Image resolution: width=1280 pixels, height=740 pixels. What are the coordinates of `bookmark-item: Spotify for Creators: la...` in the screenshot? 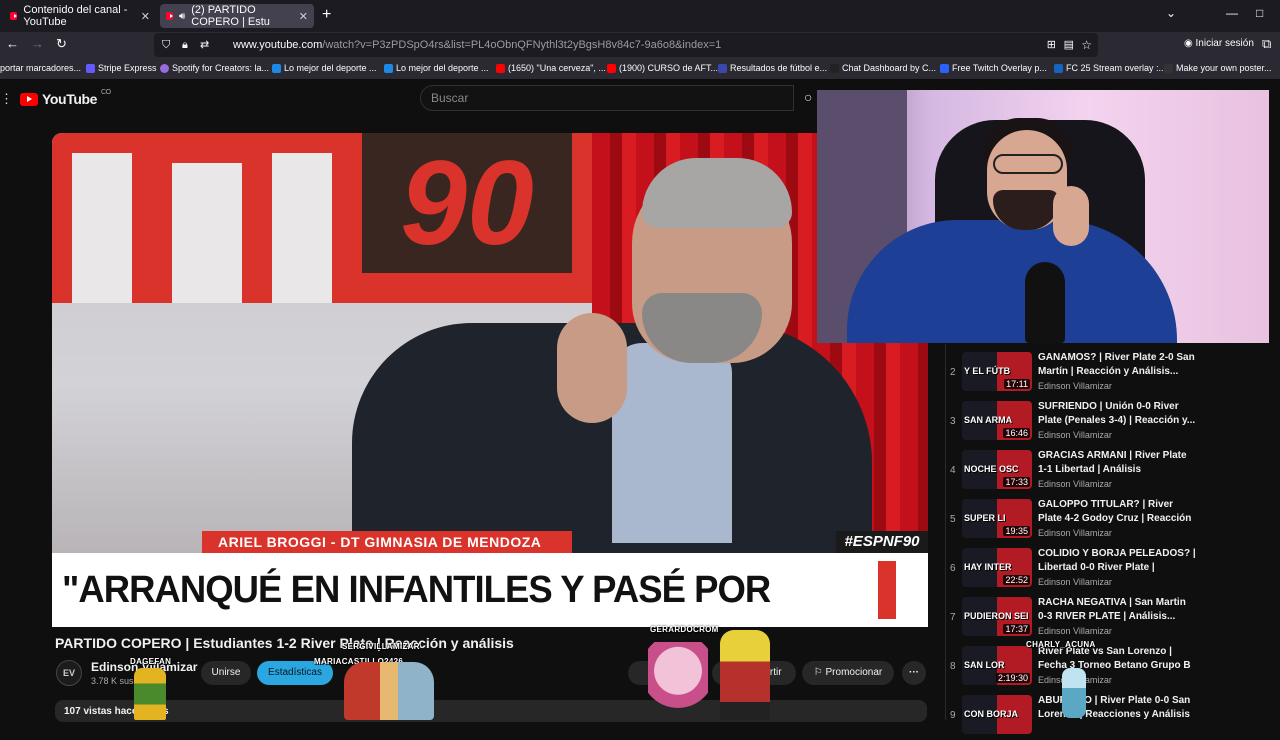 It's located at (214, 68).